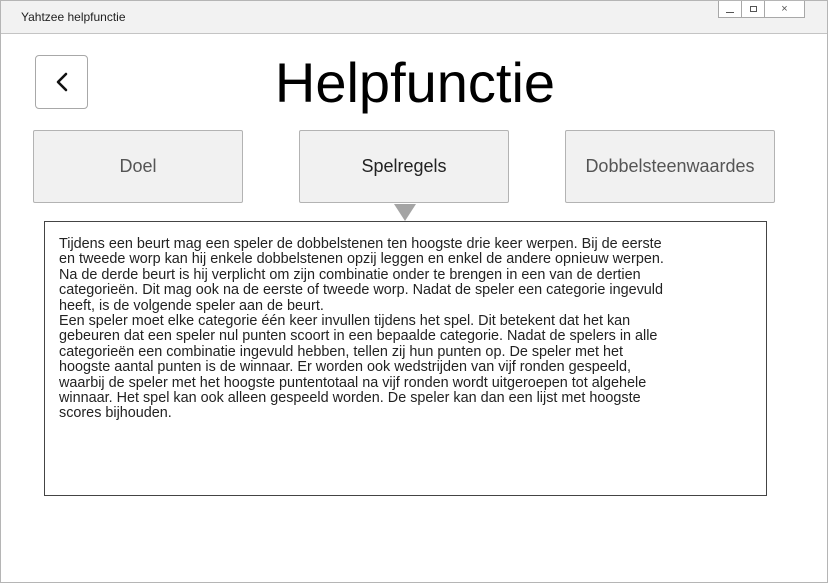 This screenshot has height=583, width=828. I want to click on window-controls: ×, so click(761, 9).